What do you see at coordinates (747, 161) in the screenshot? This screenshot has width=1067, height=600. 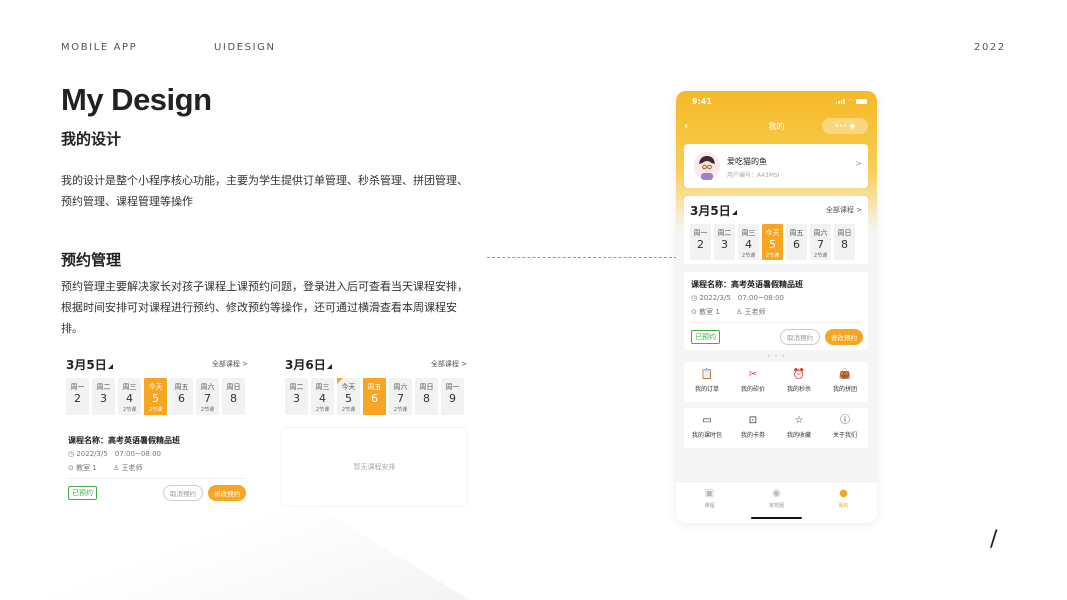 I see `user-name: 爱吃猫的鱼` at bounding box center [747, 161].